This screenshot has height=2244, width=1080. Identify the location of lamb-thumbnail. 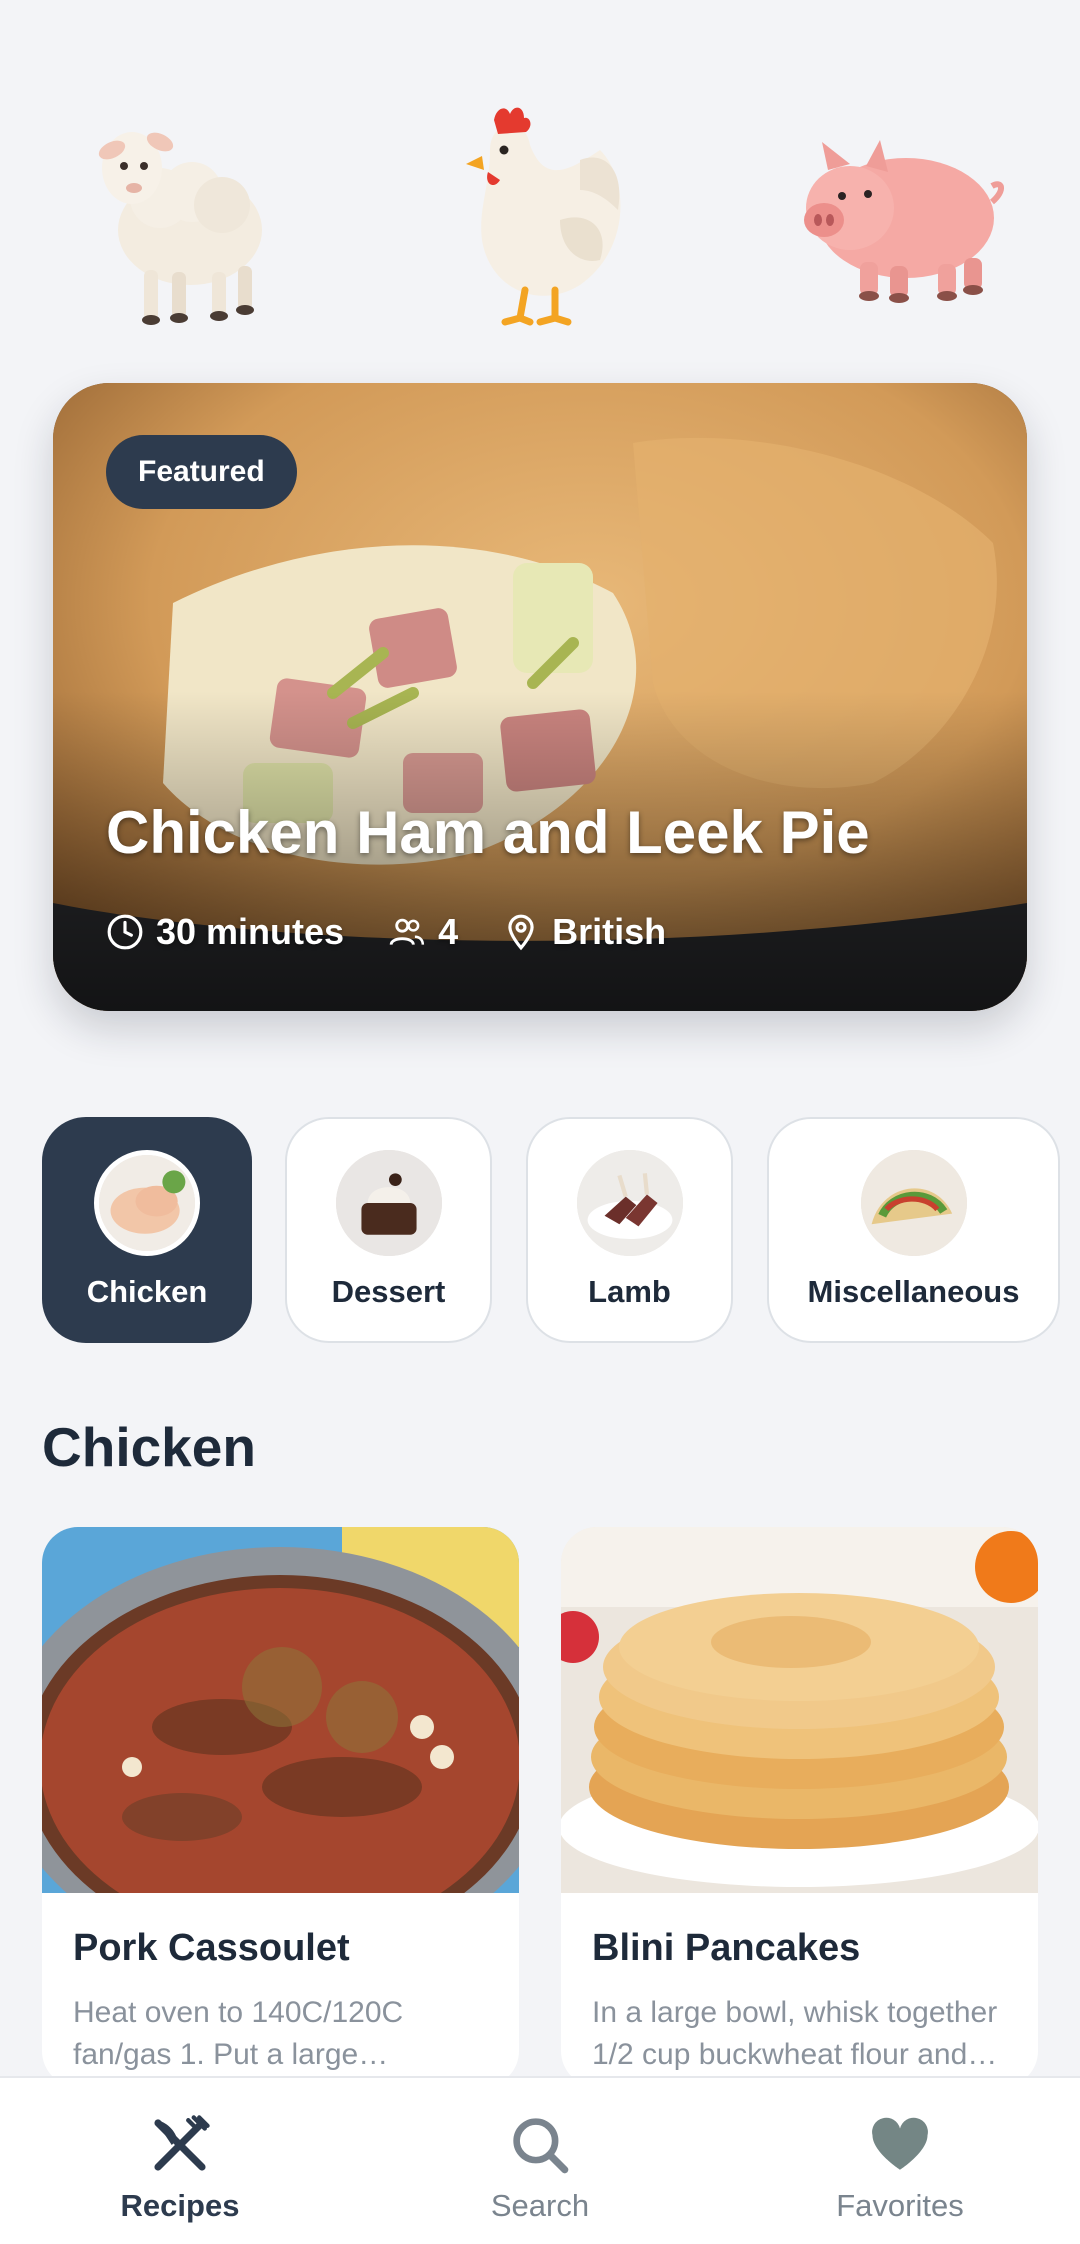
(629, 1203).